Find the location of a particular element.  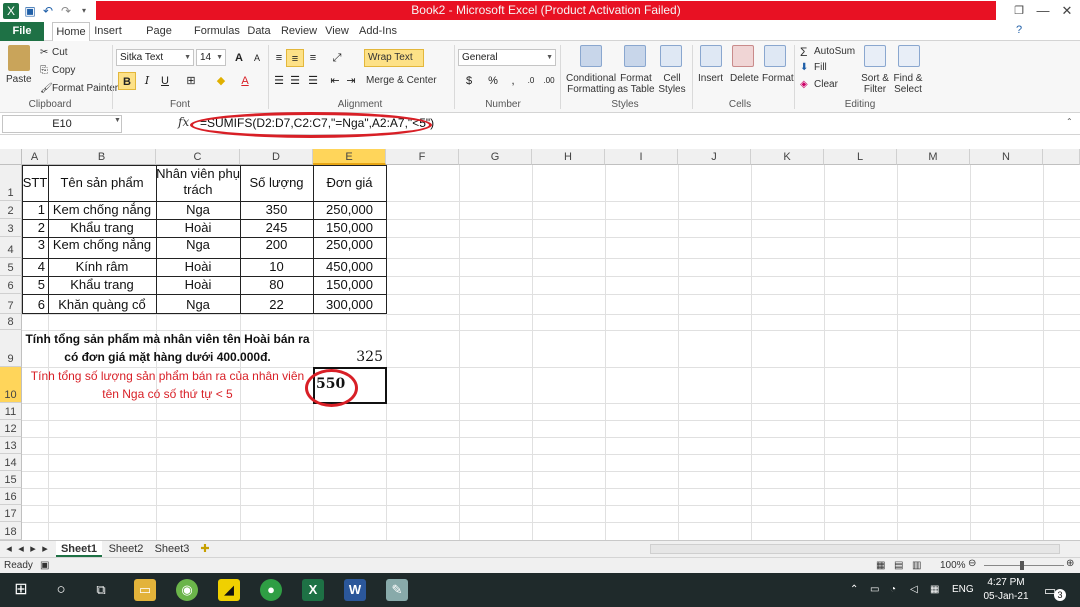

column-header: H is located at coordinates (568, 157).